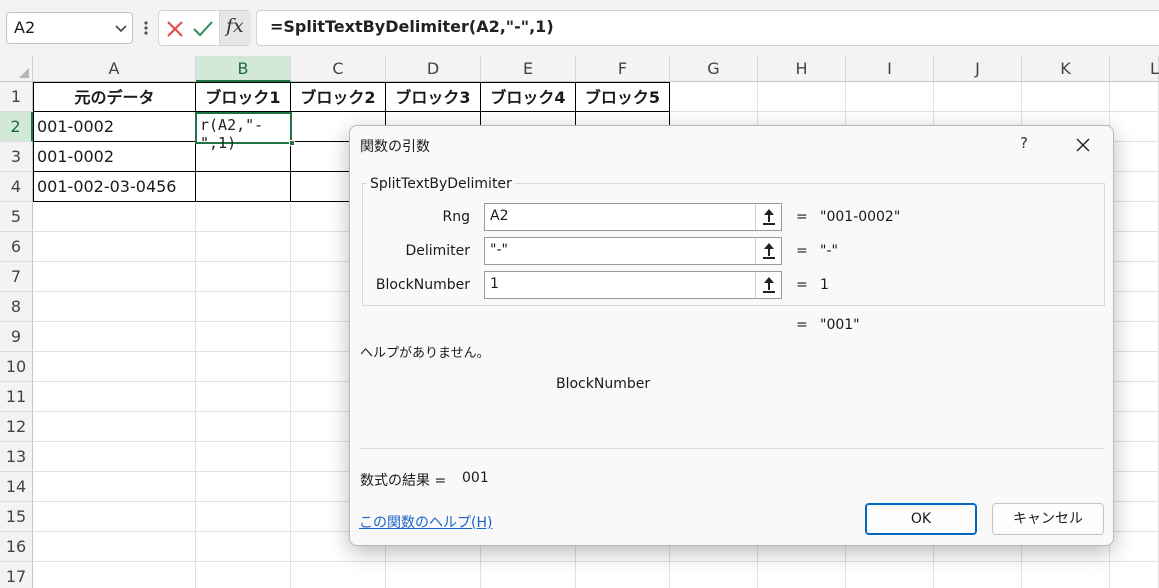 The image size is (1159, 588). Describe the element at coordinates (714, 69) in the screenshot. I see `column-header-g: G` at that location.